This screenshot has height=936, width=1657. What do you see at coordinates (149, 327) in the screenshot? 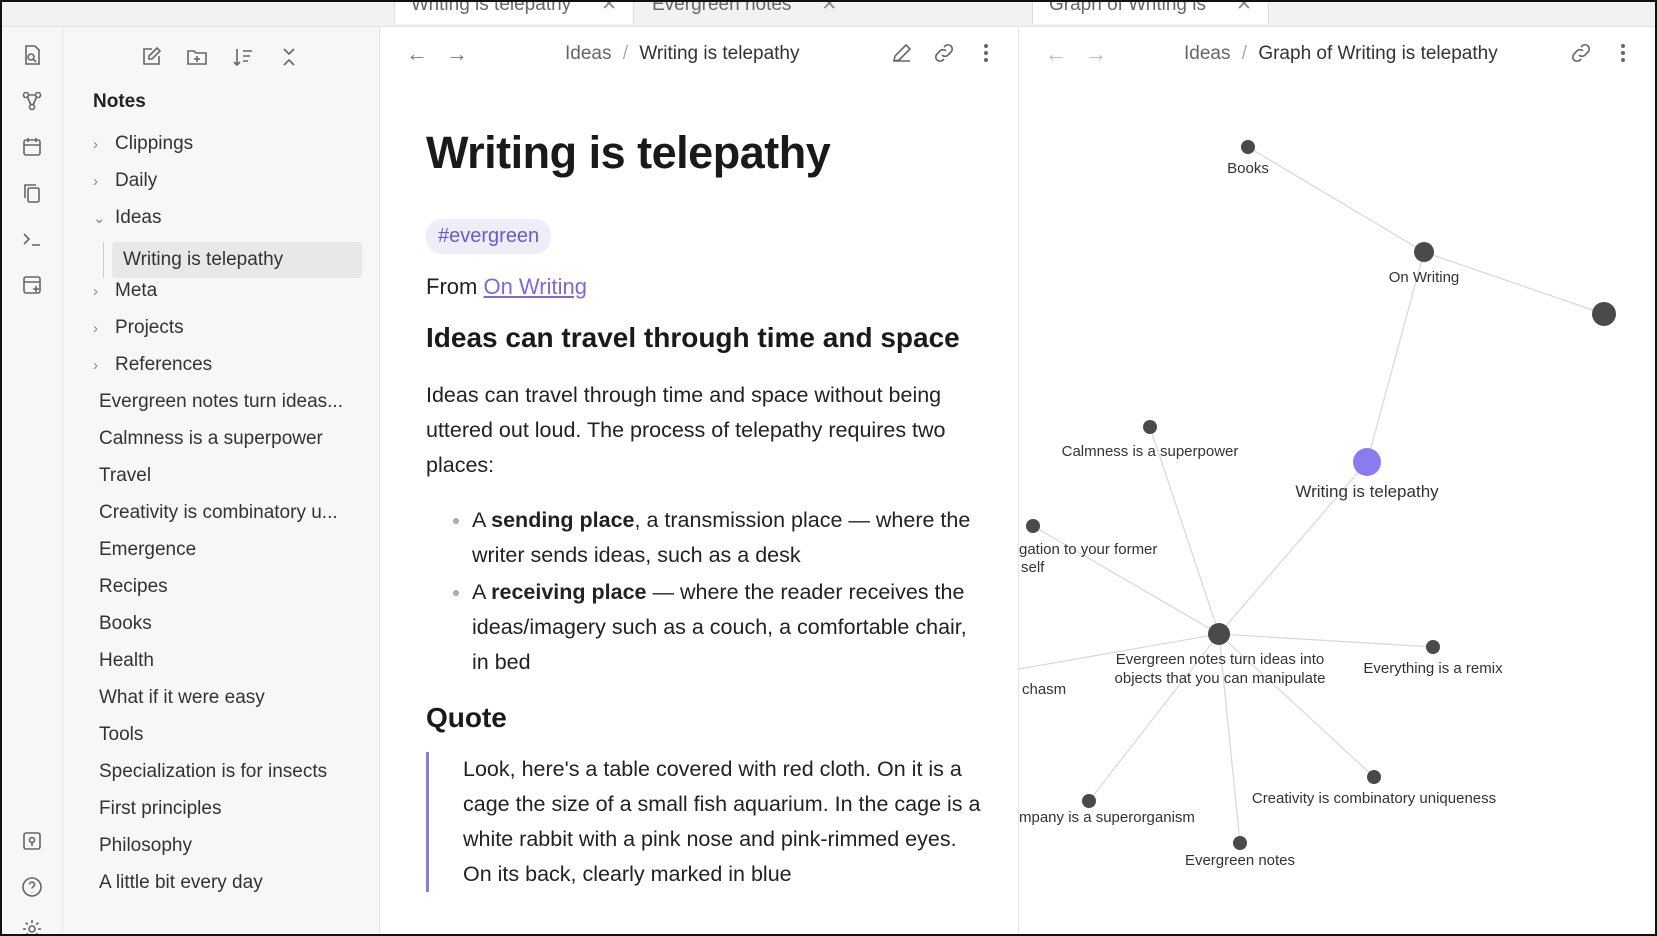
I see `folder-label: Projects` at bounding box center [149, 327].